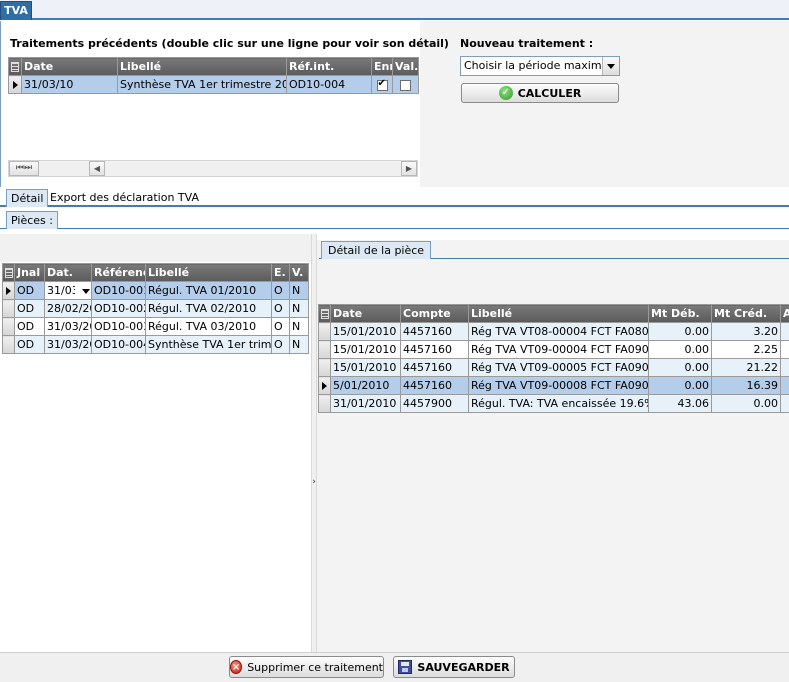 Image resolution: width=789 pixels, height=682 pixels. What do you see at coordinates (118, 290) in the screenshot?
I see `cell-reference: OD10-001` at bounding box center [118, 290].